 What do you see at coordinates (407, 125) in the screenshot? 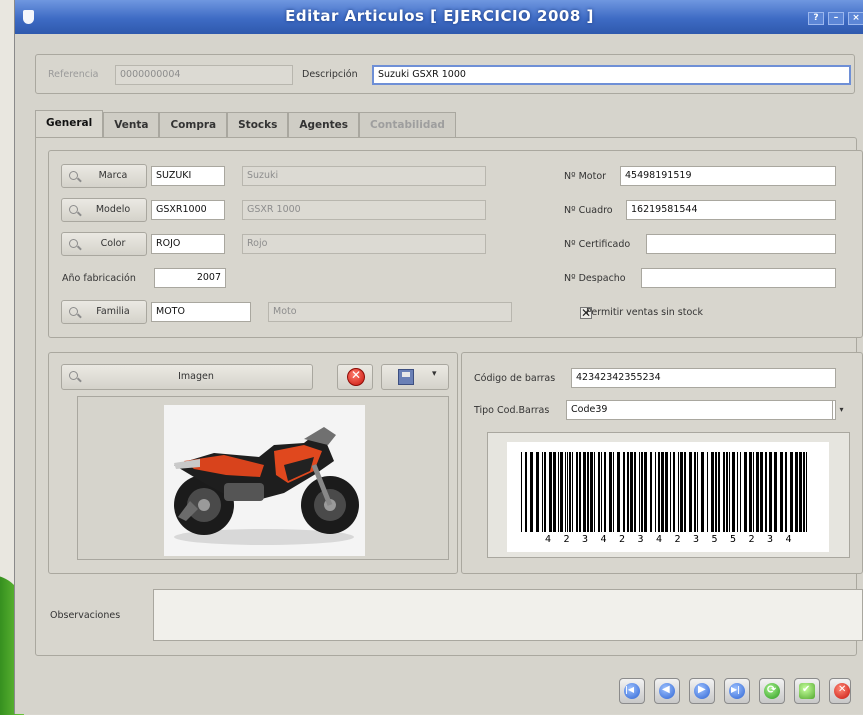
I see `tab-contabilidad: Contabilidad` at bounding box center [407, 125].